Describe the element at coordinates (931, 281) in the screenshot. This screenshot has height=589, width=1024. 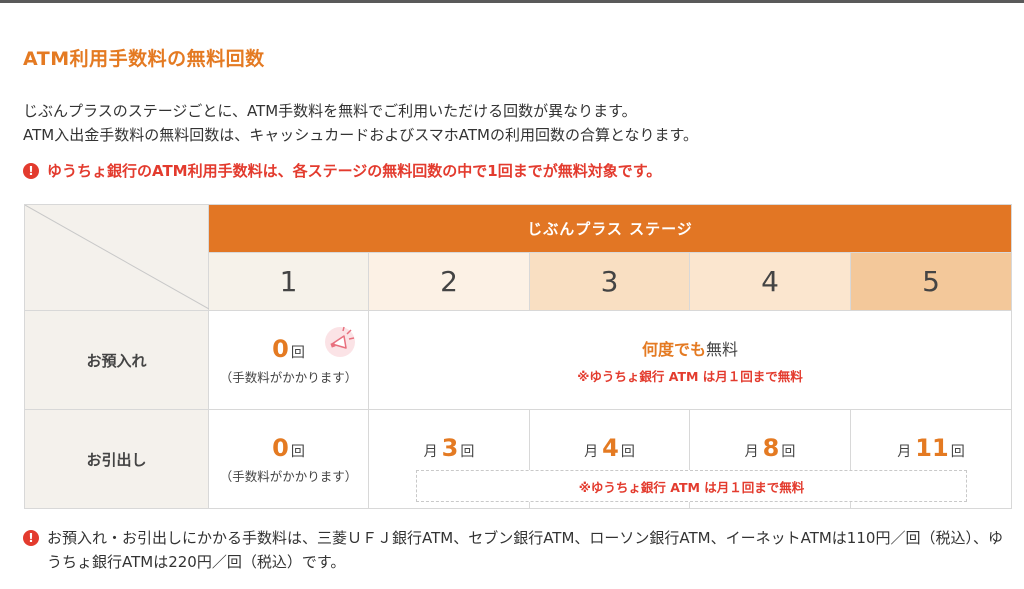
I see `stage-5-header: 5` at that location.